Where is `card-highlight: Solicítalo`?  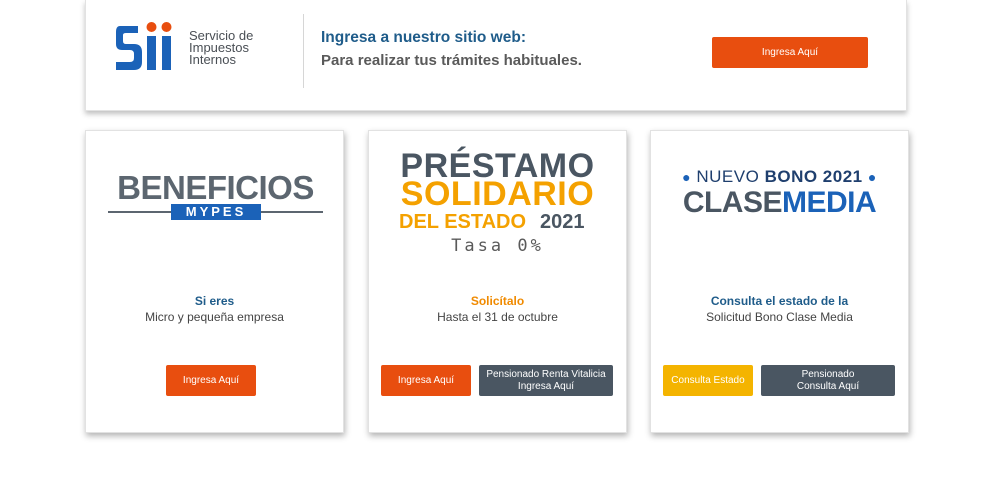
card-highlight: Solicítalo is located at coordinates (497, 301).